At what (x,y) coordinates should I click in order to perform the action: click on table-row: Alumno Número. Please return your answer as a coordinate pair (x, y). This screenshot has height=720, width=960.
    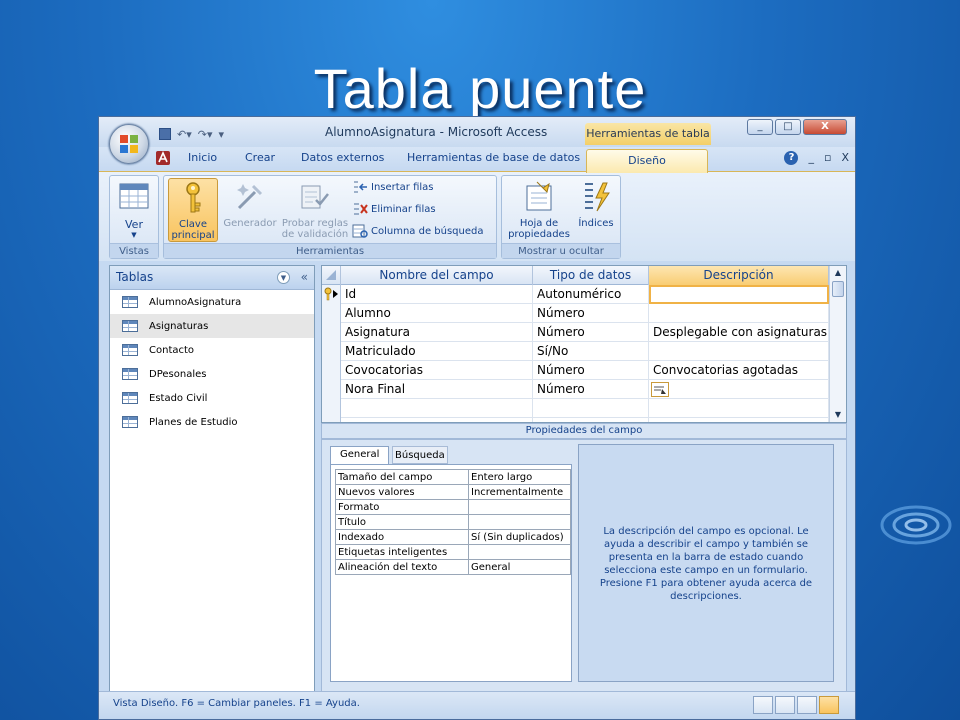
    Looking at the image, I should click on (575, 313).